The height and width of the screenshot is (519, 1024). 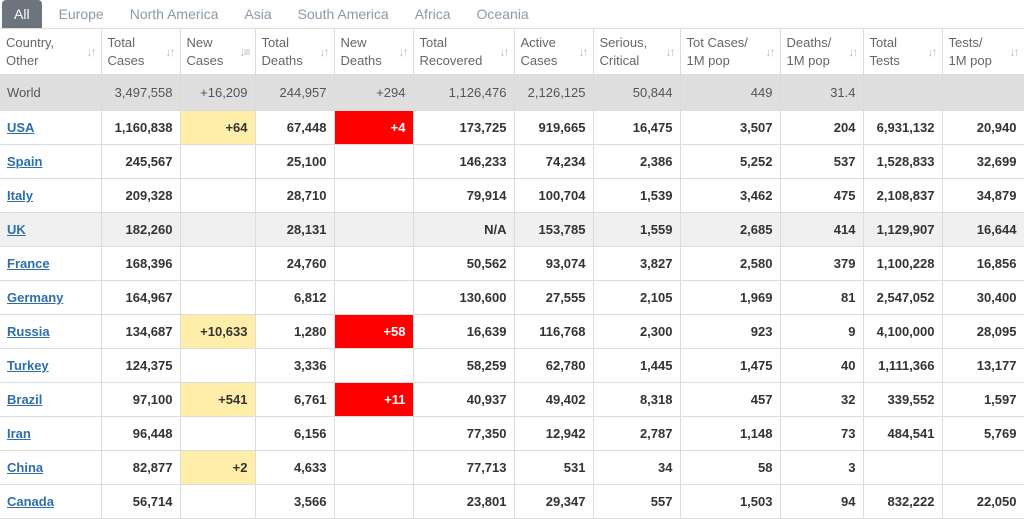 What do you see at coordinates (636, 501) in the screenshot?
I see `cell-serious-critical: 557` at bounding box center [636, 501].